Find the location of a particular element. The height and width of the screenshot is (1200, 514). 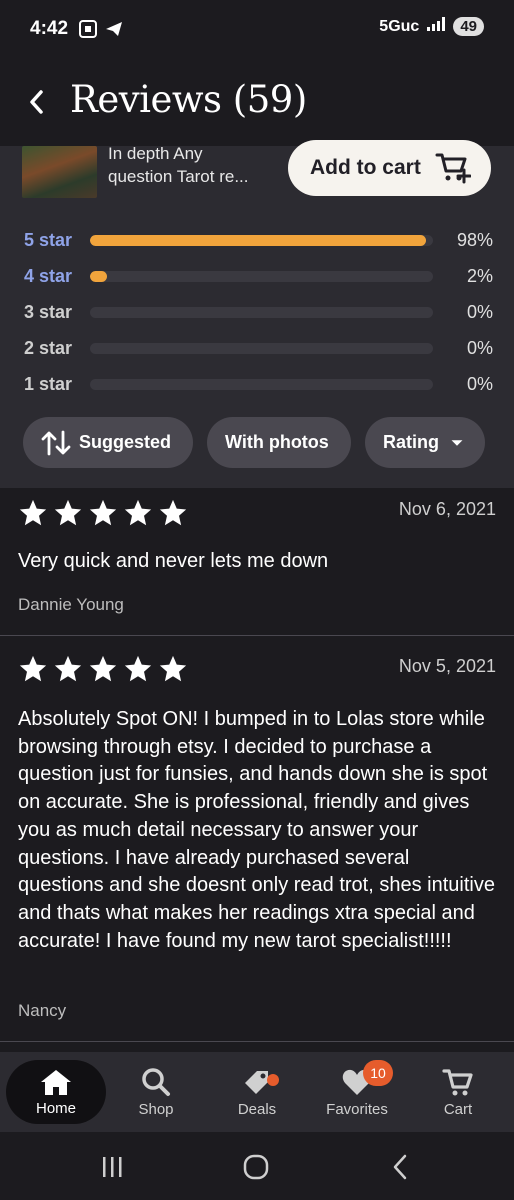

review-text: Very quick and never lets me down is located at coordinates (173, 561).